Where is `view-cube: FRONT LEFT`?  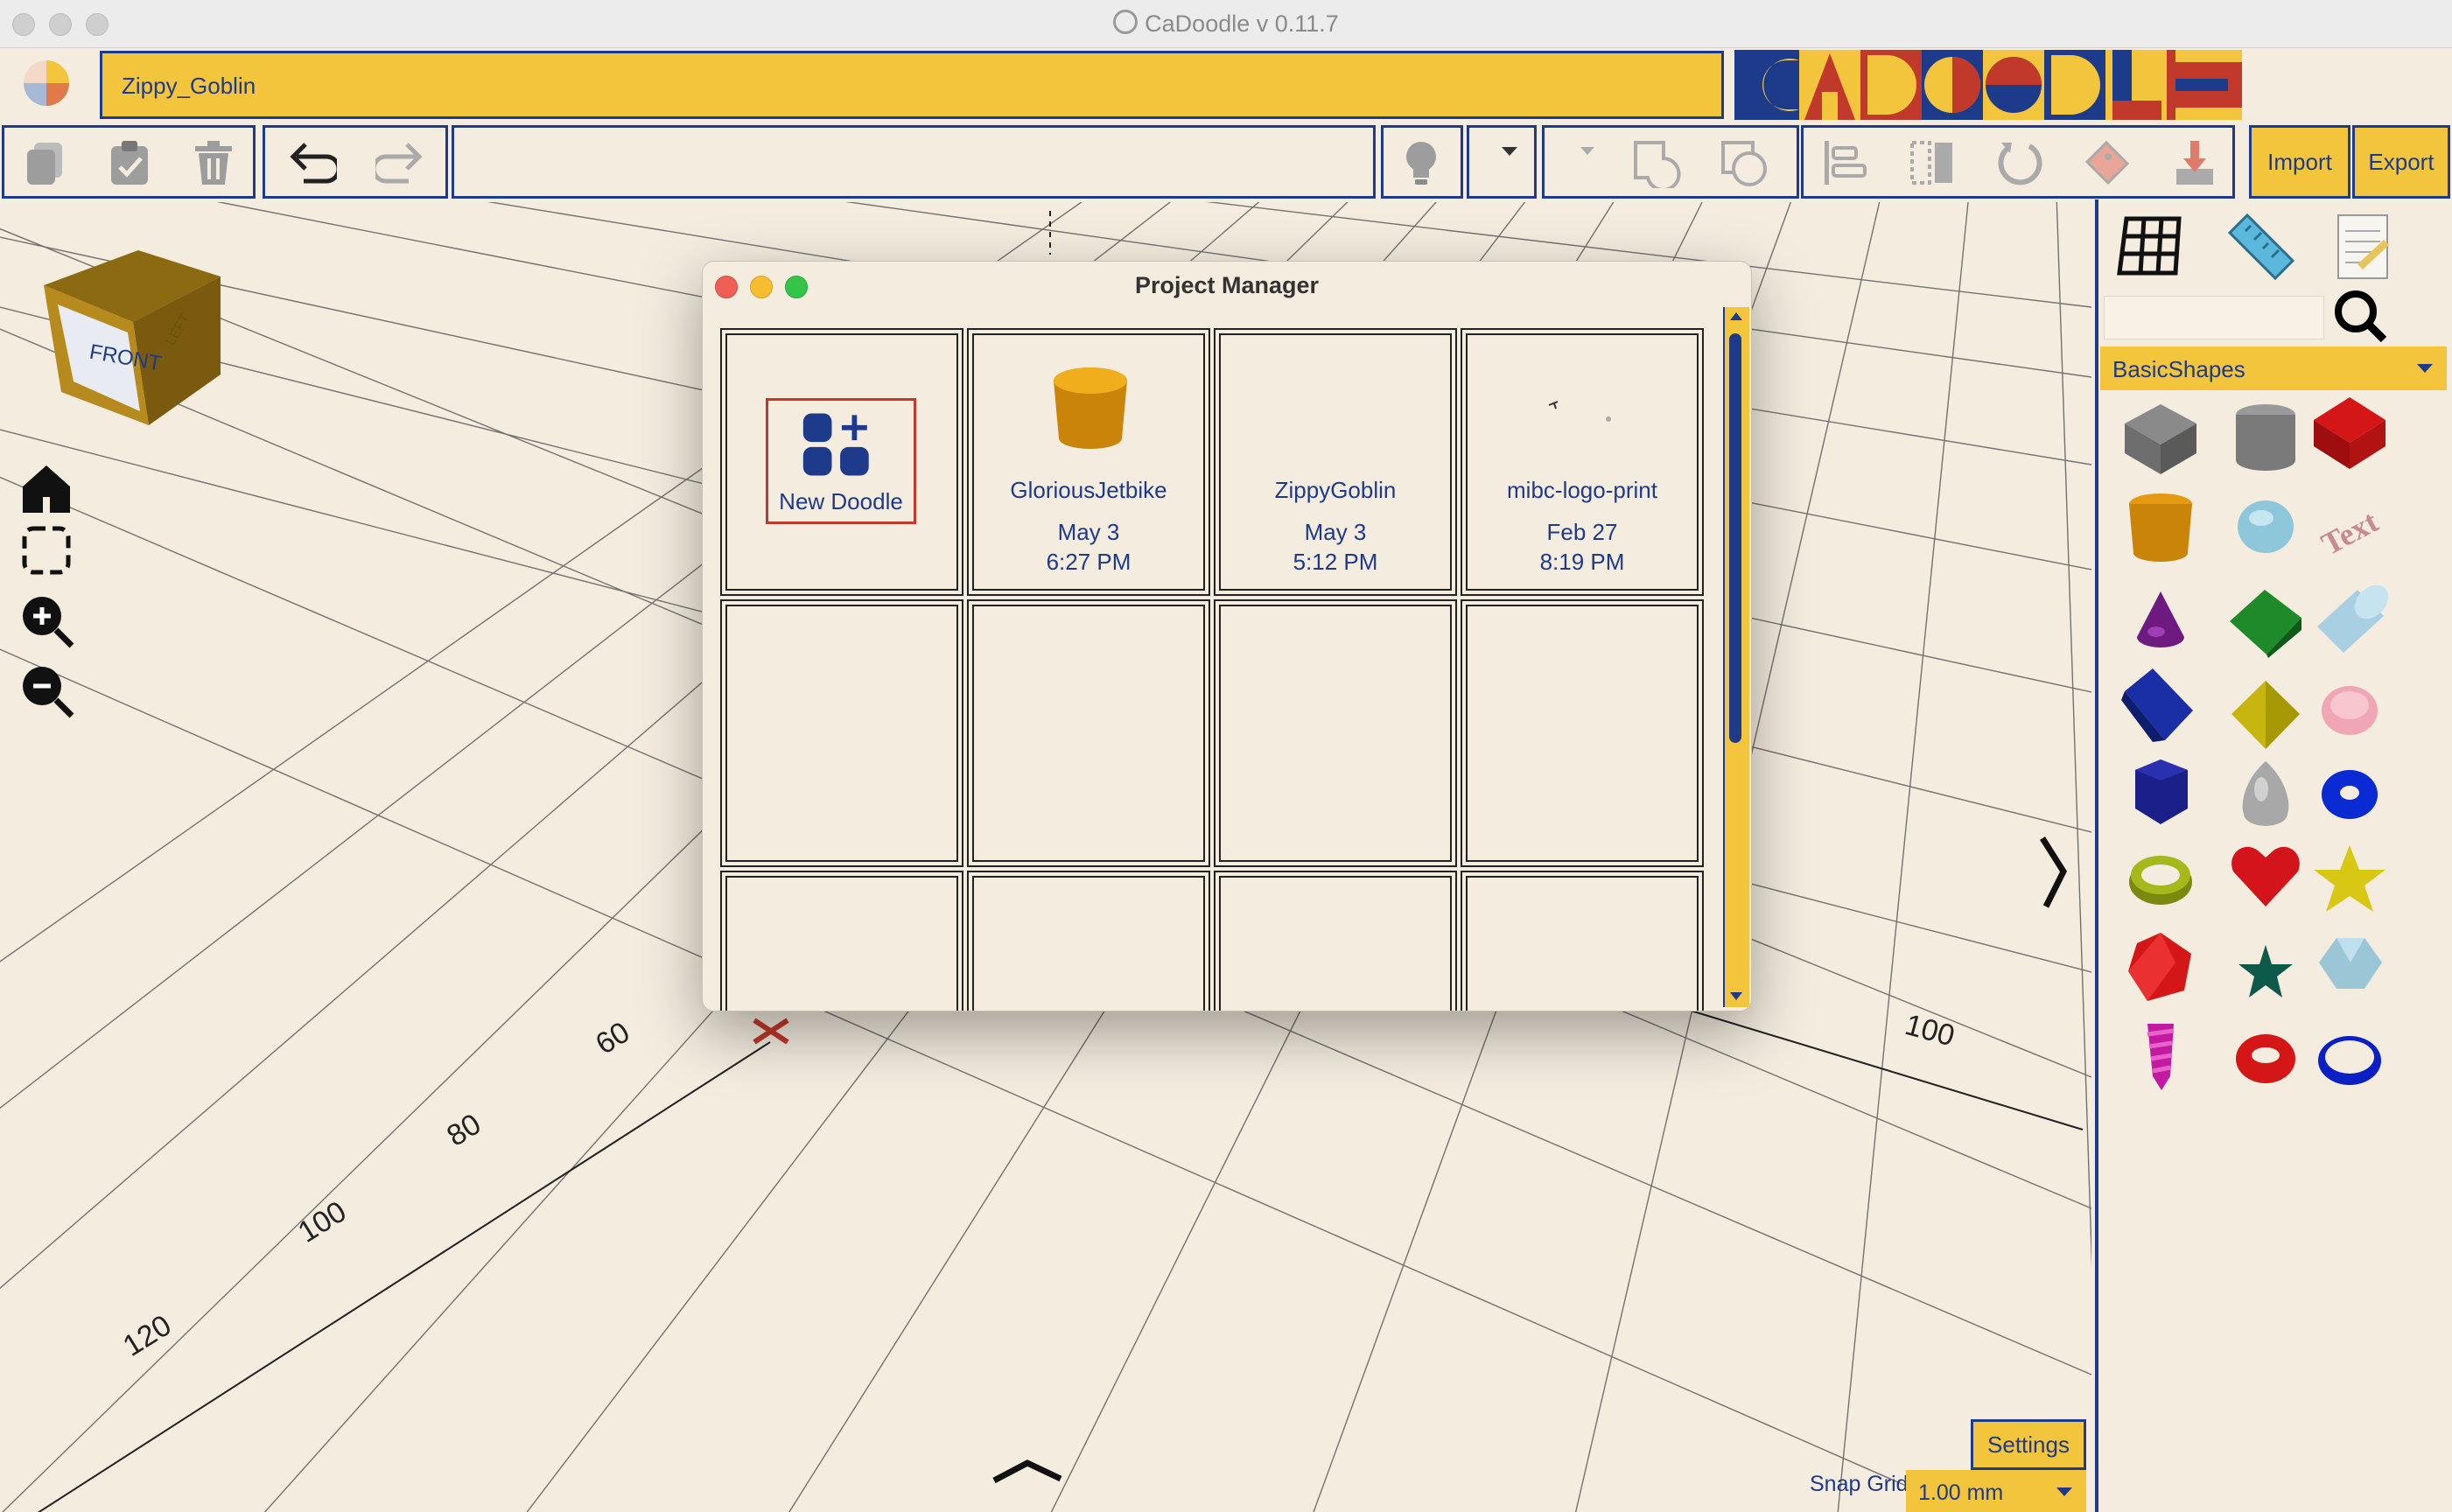
view-cube: FRONT LEFT is located at coordinates (125, 337).